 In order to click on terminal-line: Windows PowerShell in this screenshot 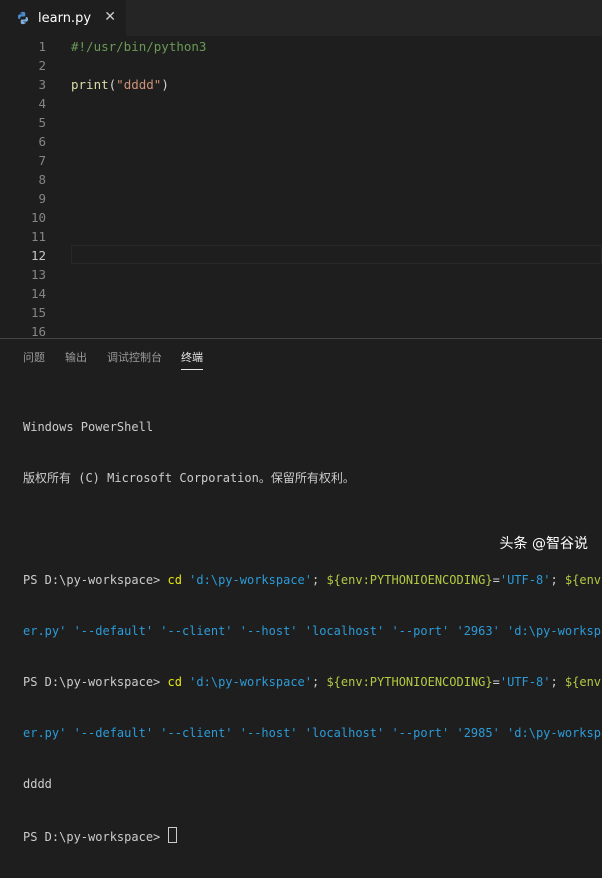, I will do `click(88, 427)`.